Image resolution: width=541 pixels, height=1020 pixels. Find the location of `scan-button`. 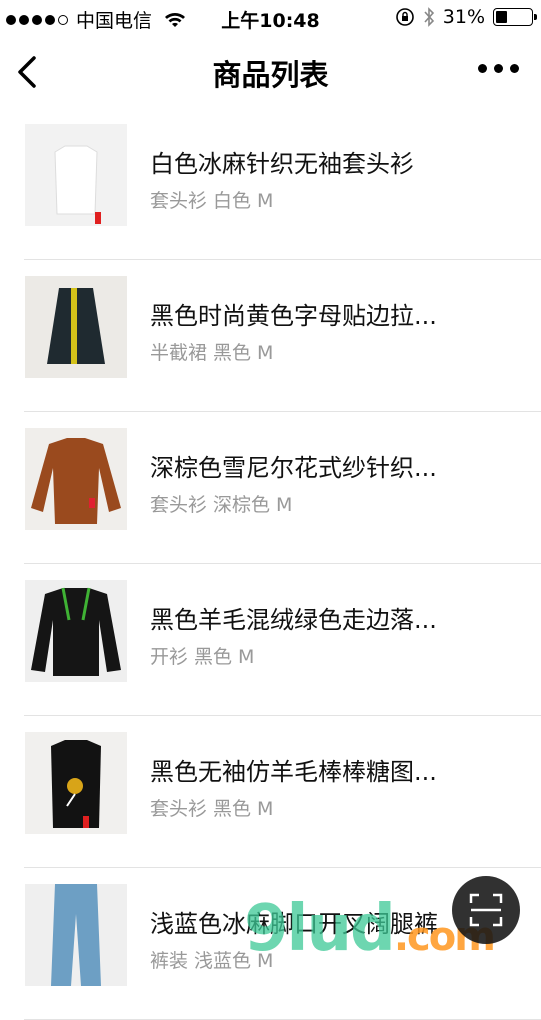

scan-button is located at coordinates (486, 910).